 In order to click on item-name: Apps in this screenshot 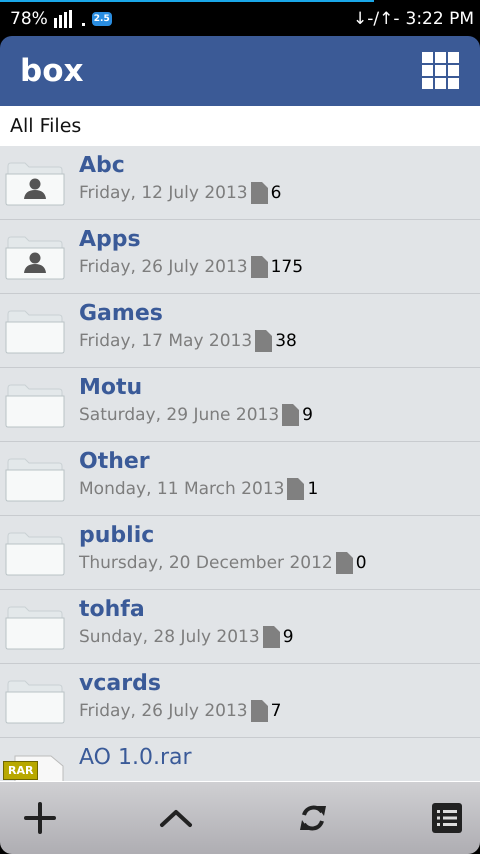, I will do `click(110, 239)`.